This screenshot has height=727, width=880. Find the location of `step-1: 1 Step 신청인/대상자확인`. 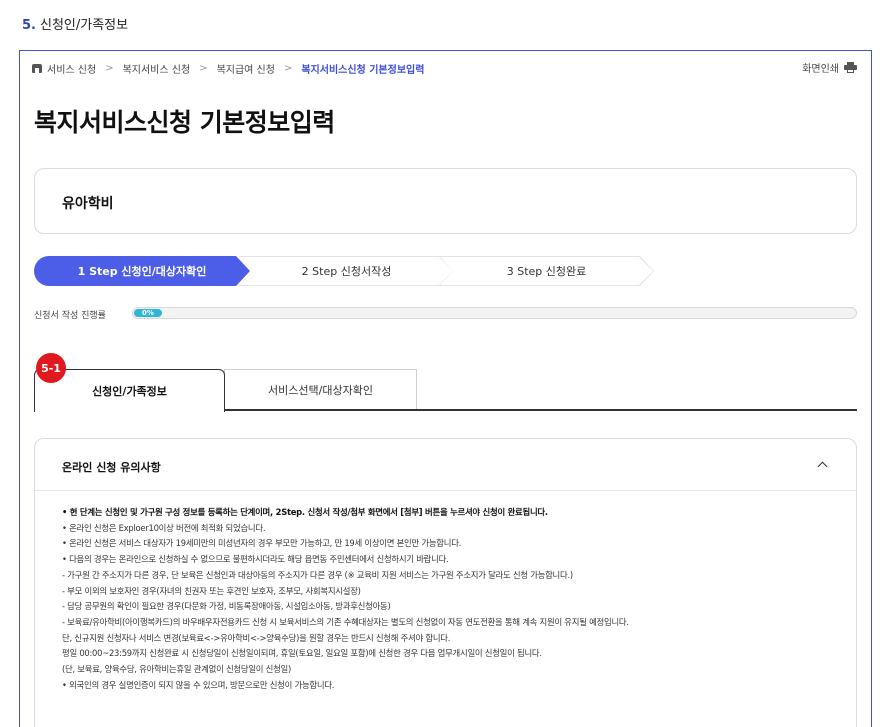

step-1: 1 Step 신청인/대상자확인 is located at coordinates (142, 271).